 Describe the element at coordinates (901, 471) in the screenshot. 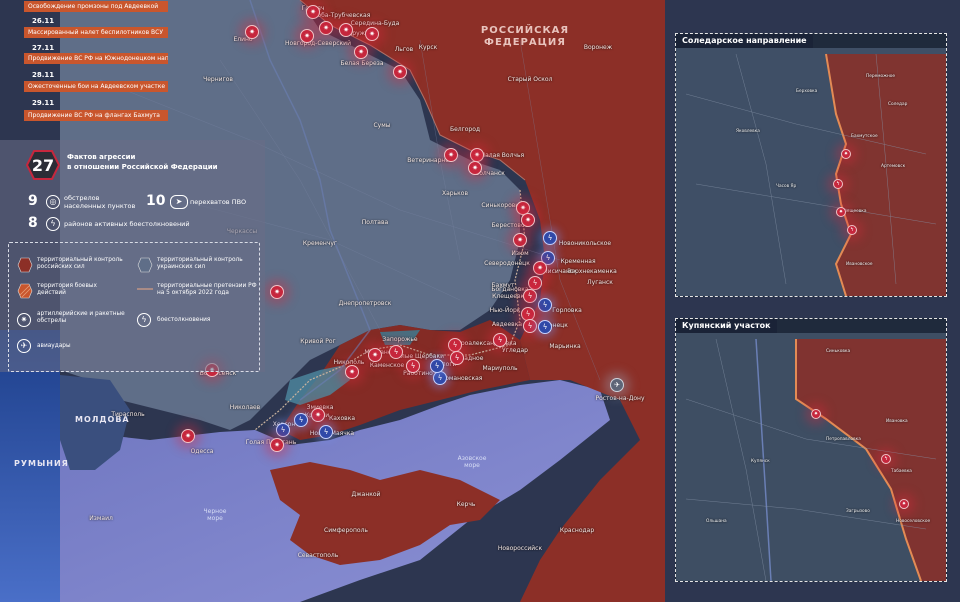

I see `inset-kupyansk-label-4: Табаевка` at that location.